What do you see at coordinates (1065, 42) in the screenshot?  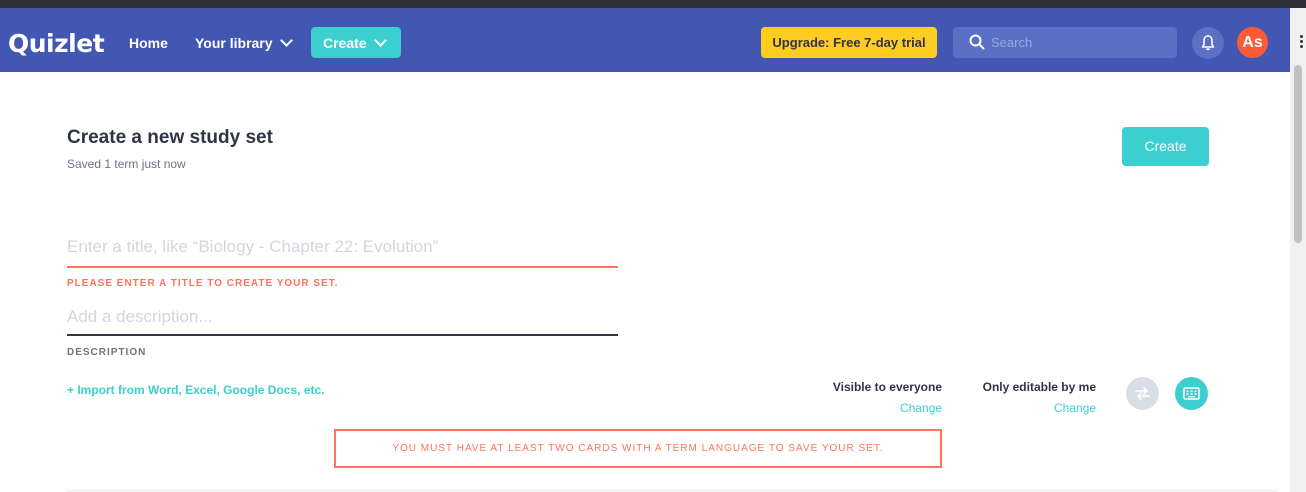 I see `search-box: Search` at bounding box center [1065, 42].